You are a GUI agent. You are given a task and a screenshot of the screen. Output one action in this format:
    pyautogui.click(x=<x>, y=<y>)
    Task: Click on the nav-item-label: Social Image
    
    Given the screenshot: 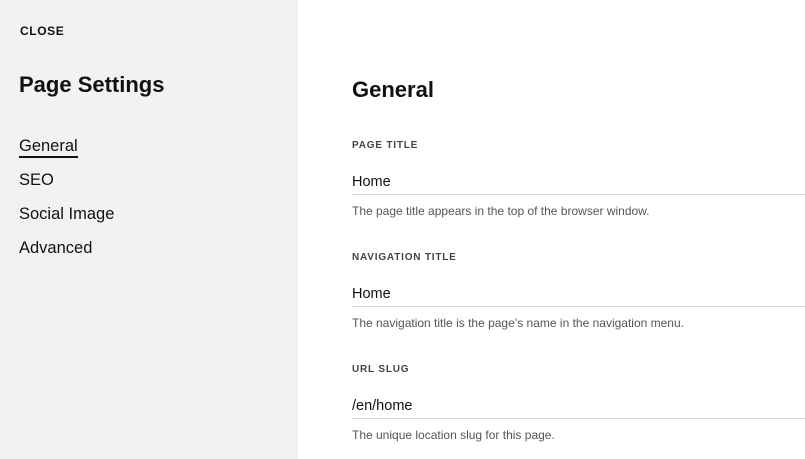 What is the action you would take?
    pyautogui.click(x=67, y=214)
    